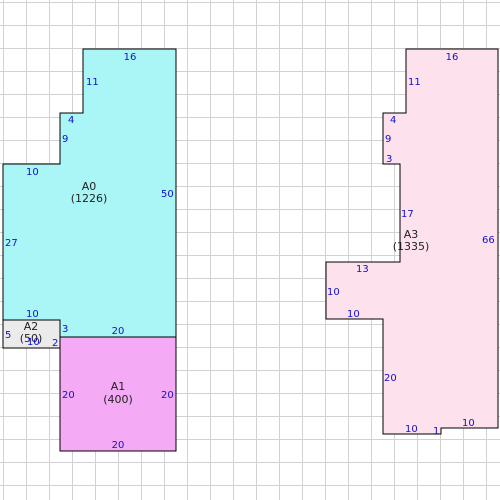 This screenshot has width=500, height=500. Describe the element at coordinates (436, 431) in the screenshot. I see `dimension-label: 1` at that location.